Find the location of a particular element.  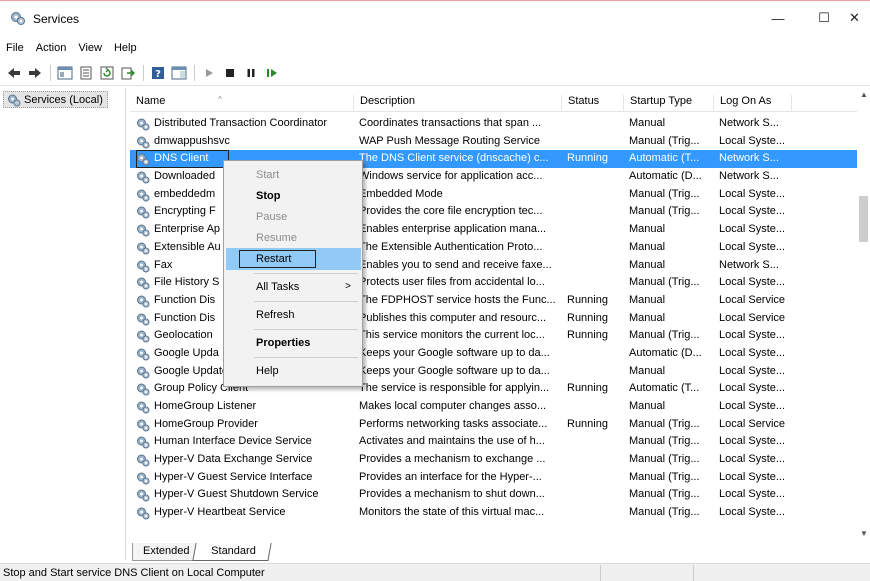

service-name-cell: Hyper-V Guest Service Interface is located at coordinates (245, 478).